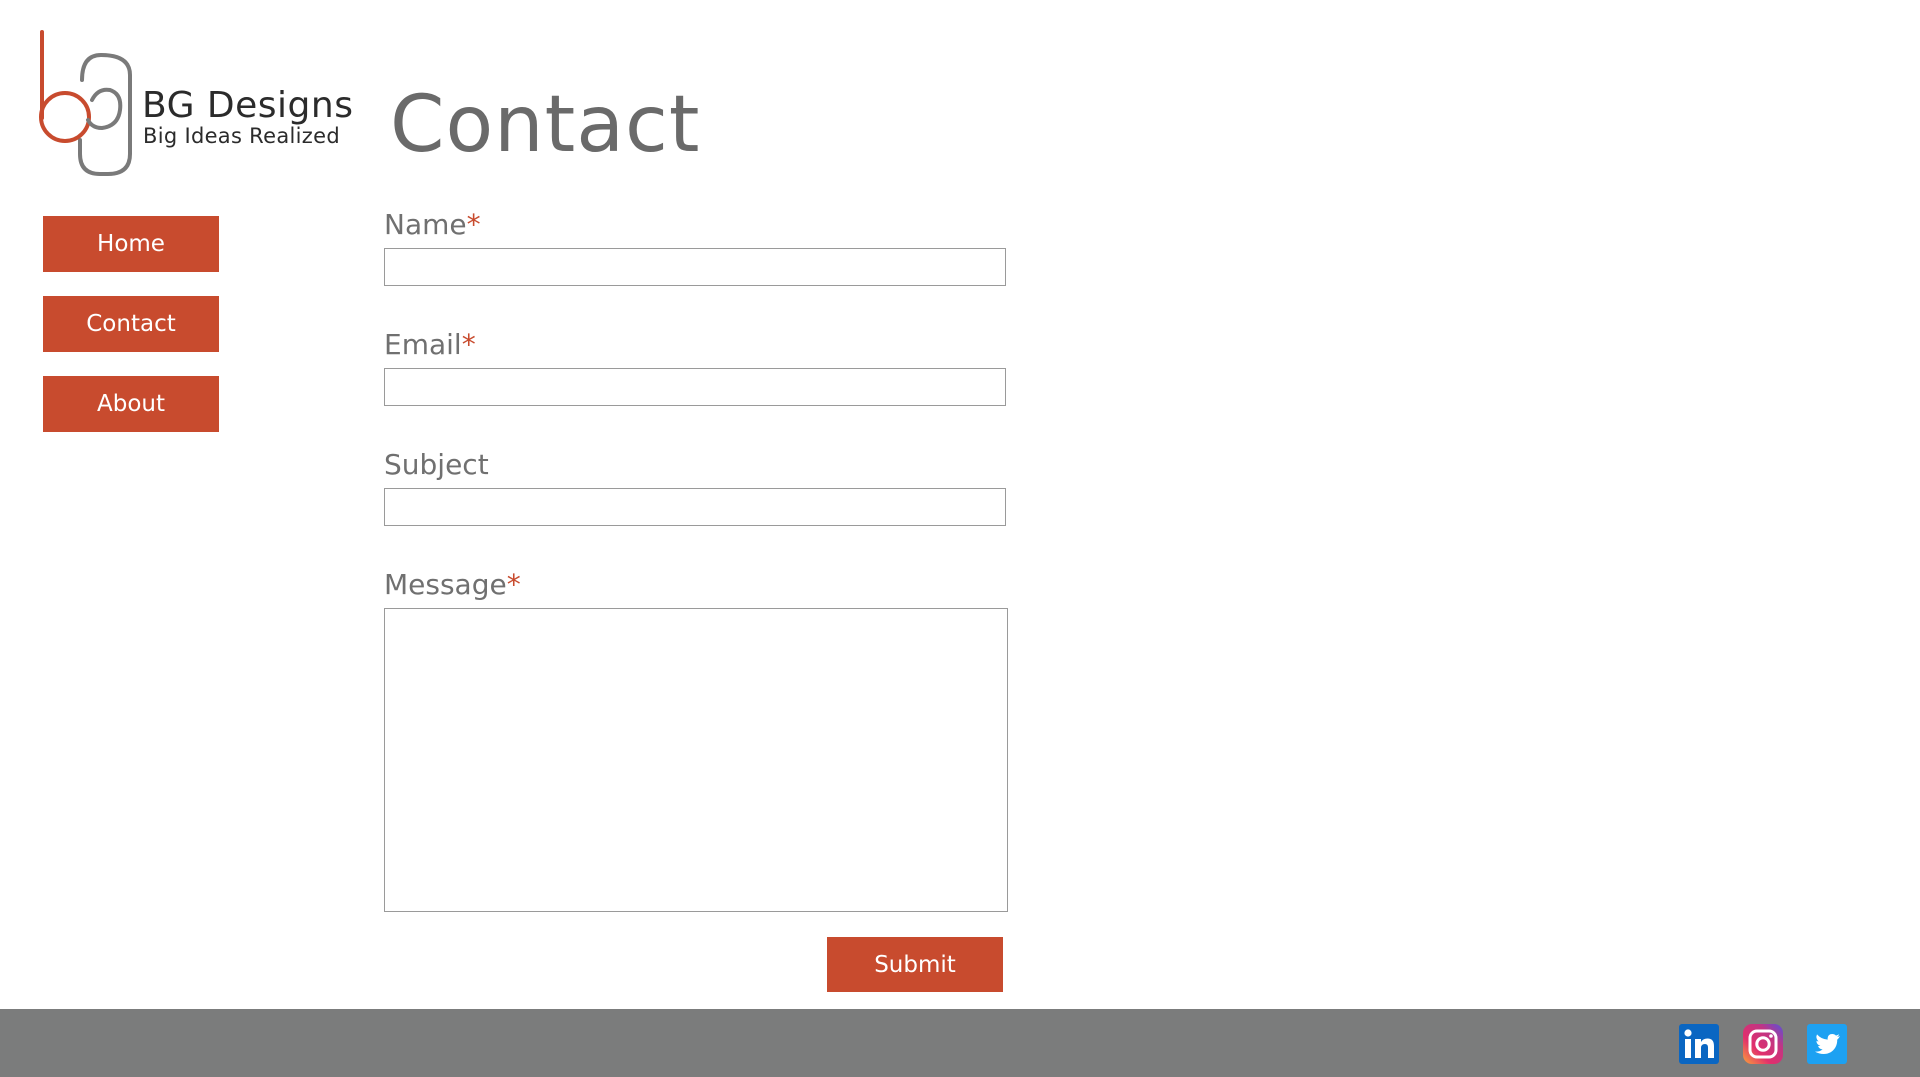 This screenshot has height=1077, width=1920. I want to click on brand-tagline: Big Ideas Realized, so click(241, 136).